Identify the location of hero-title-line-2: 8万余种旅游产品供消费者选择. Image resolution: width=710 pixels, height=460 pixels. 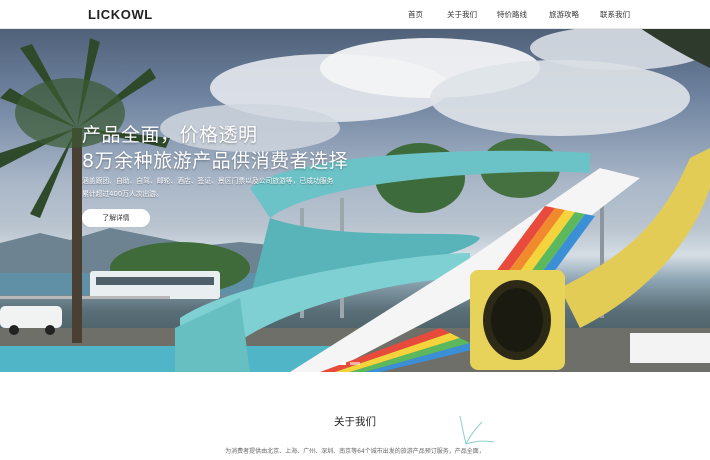
(215, 161).